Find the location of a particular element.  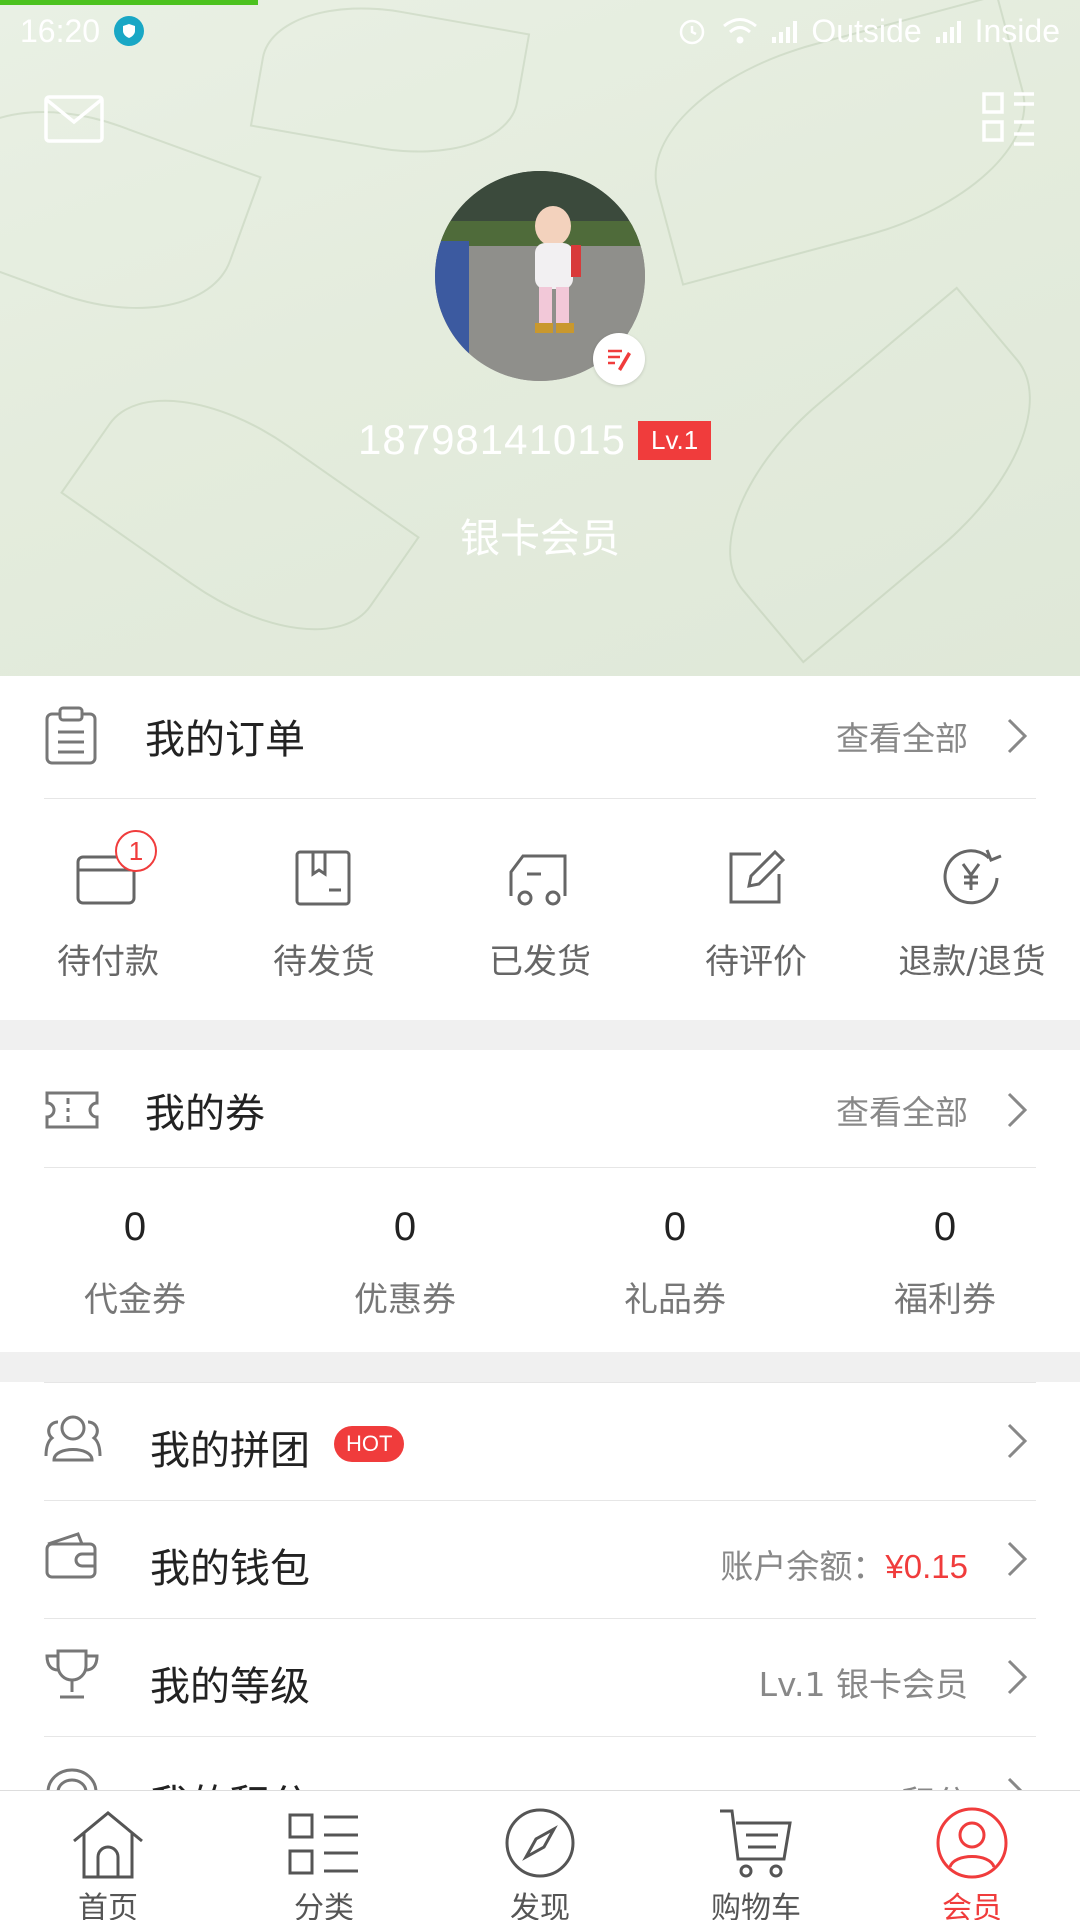

coupon-cash: 0 代金券 is located at coordinates (135, 1263).